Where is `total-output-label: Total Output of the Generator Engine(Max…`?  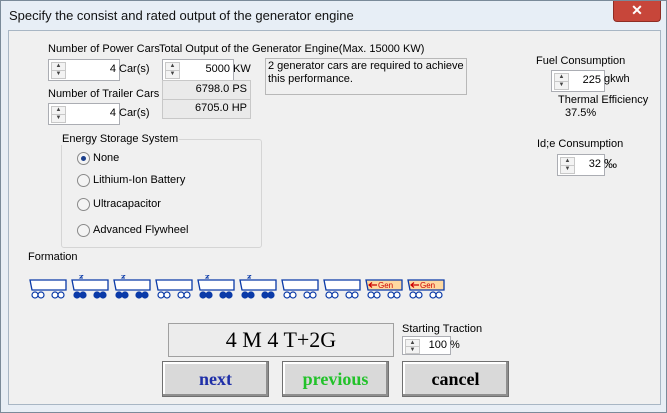
total-output-label: Total Output of the Generator Engine(Max… is located at coordinates (292, 49).